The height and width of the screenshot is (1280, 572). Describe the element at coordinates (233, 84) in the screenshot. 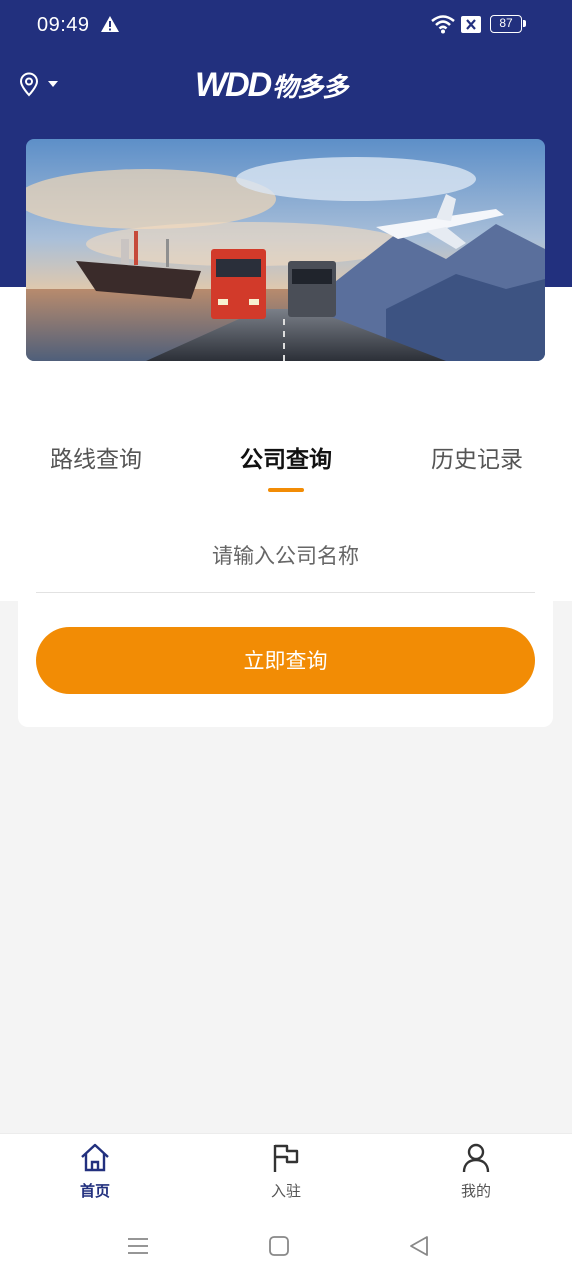

I see `logo-latin: WDD` at that location.